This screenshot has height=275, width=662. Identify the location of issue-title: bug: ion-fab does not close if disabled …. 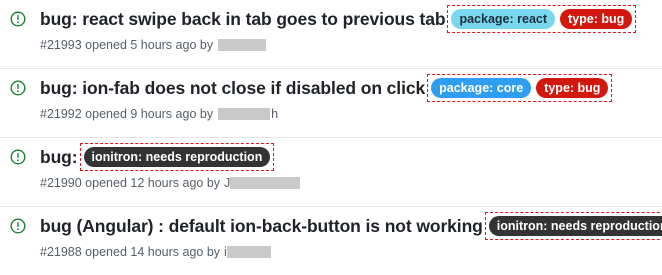
(232, 88).